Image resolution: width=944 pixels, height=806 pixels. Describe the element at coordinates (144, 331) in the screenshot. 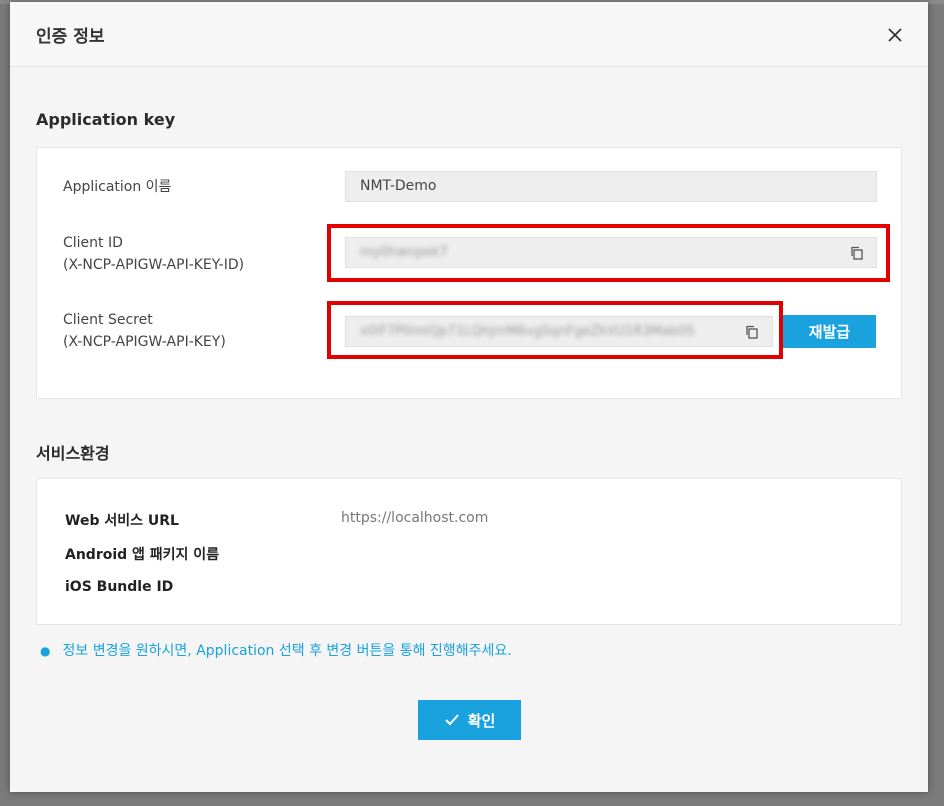

I see `client-secret-label: Client Secret (X-NCP-APIGW-API-KEY)` at that location.